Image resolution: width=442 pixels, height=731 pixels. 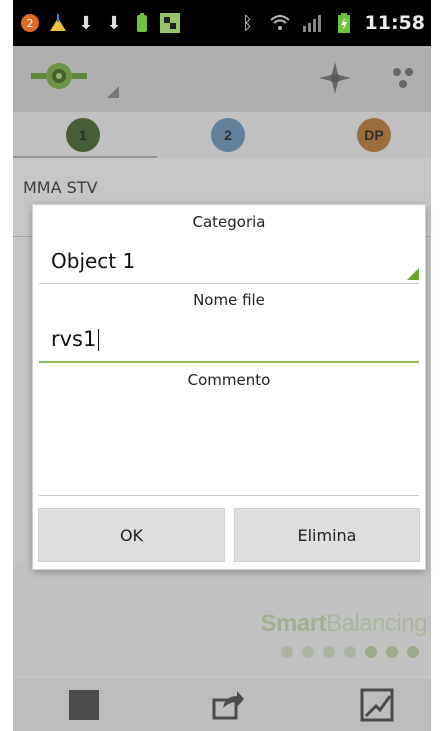 I want to click on status-time: 11:58, so click(x=394, y=23).